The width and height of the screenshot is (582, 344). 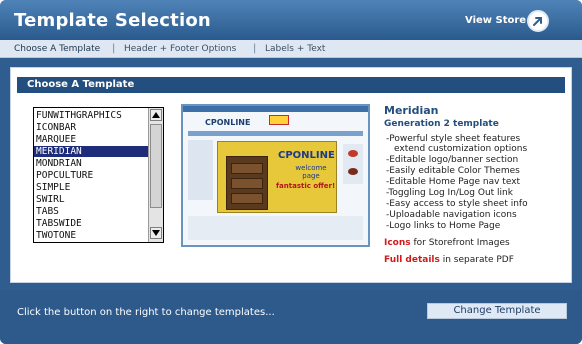 What do you see at coordinates (295, 49) in the screenshot?
I see `tab-labels-text: Labels + Text` at bounding box center [295, 49].